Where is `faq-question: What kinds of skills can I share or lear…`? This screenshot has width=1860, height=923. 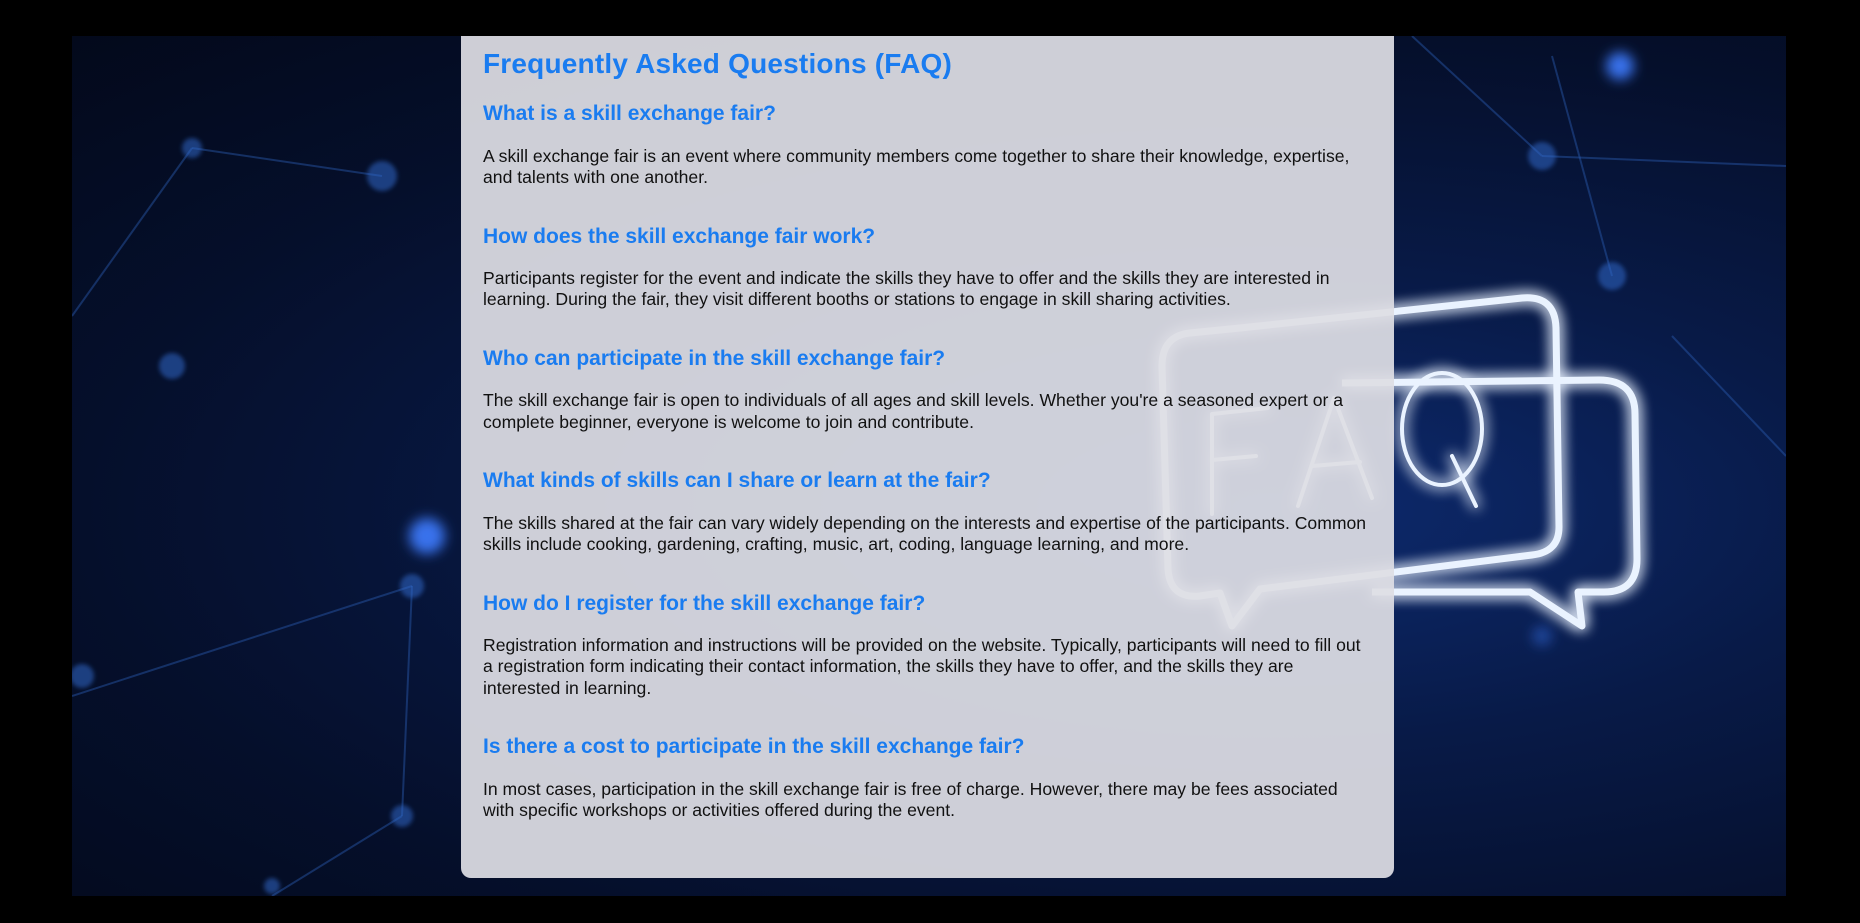
faq-question: What kinds of skills can I share or lear… is located at coordinates (737, 481).